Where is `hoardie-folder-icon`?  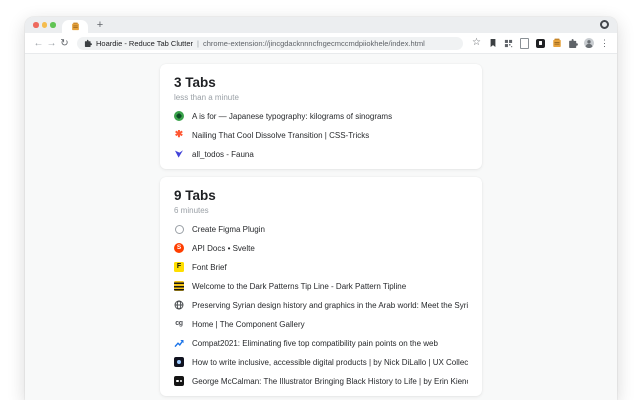
hoardie-folder-icon is located at coordinates (75, 26).